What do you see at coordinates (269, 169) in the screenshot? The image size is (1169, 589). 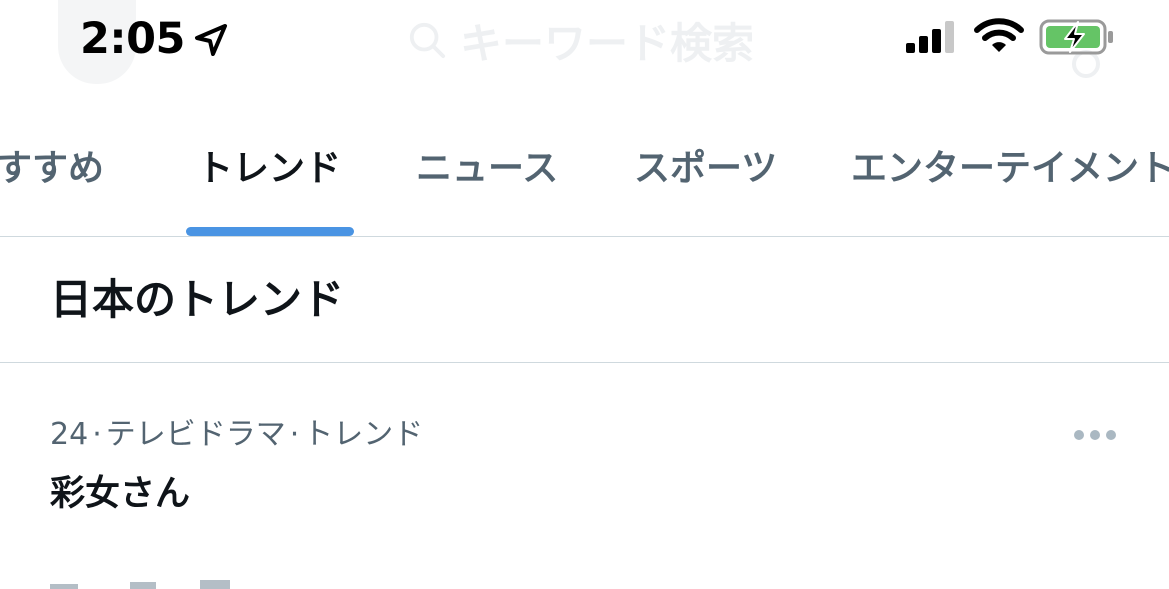 I see `tab-trending: トレンド` at bounding box center [269, 169].